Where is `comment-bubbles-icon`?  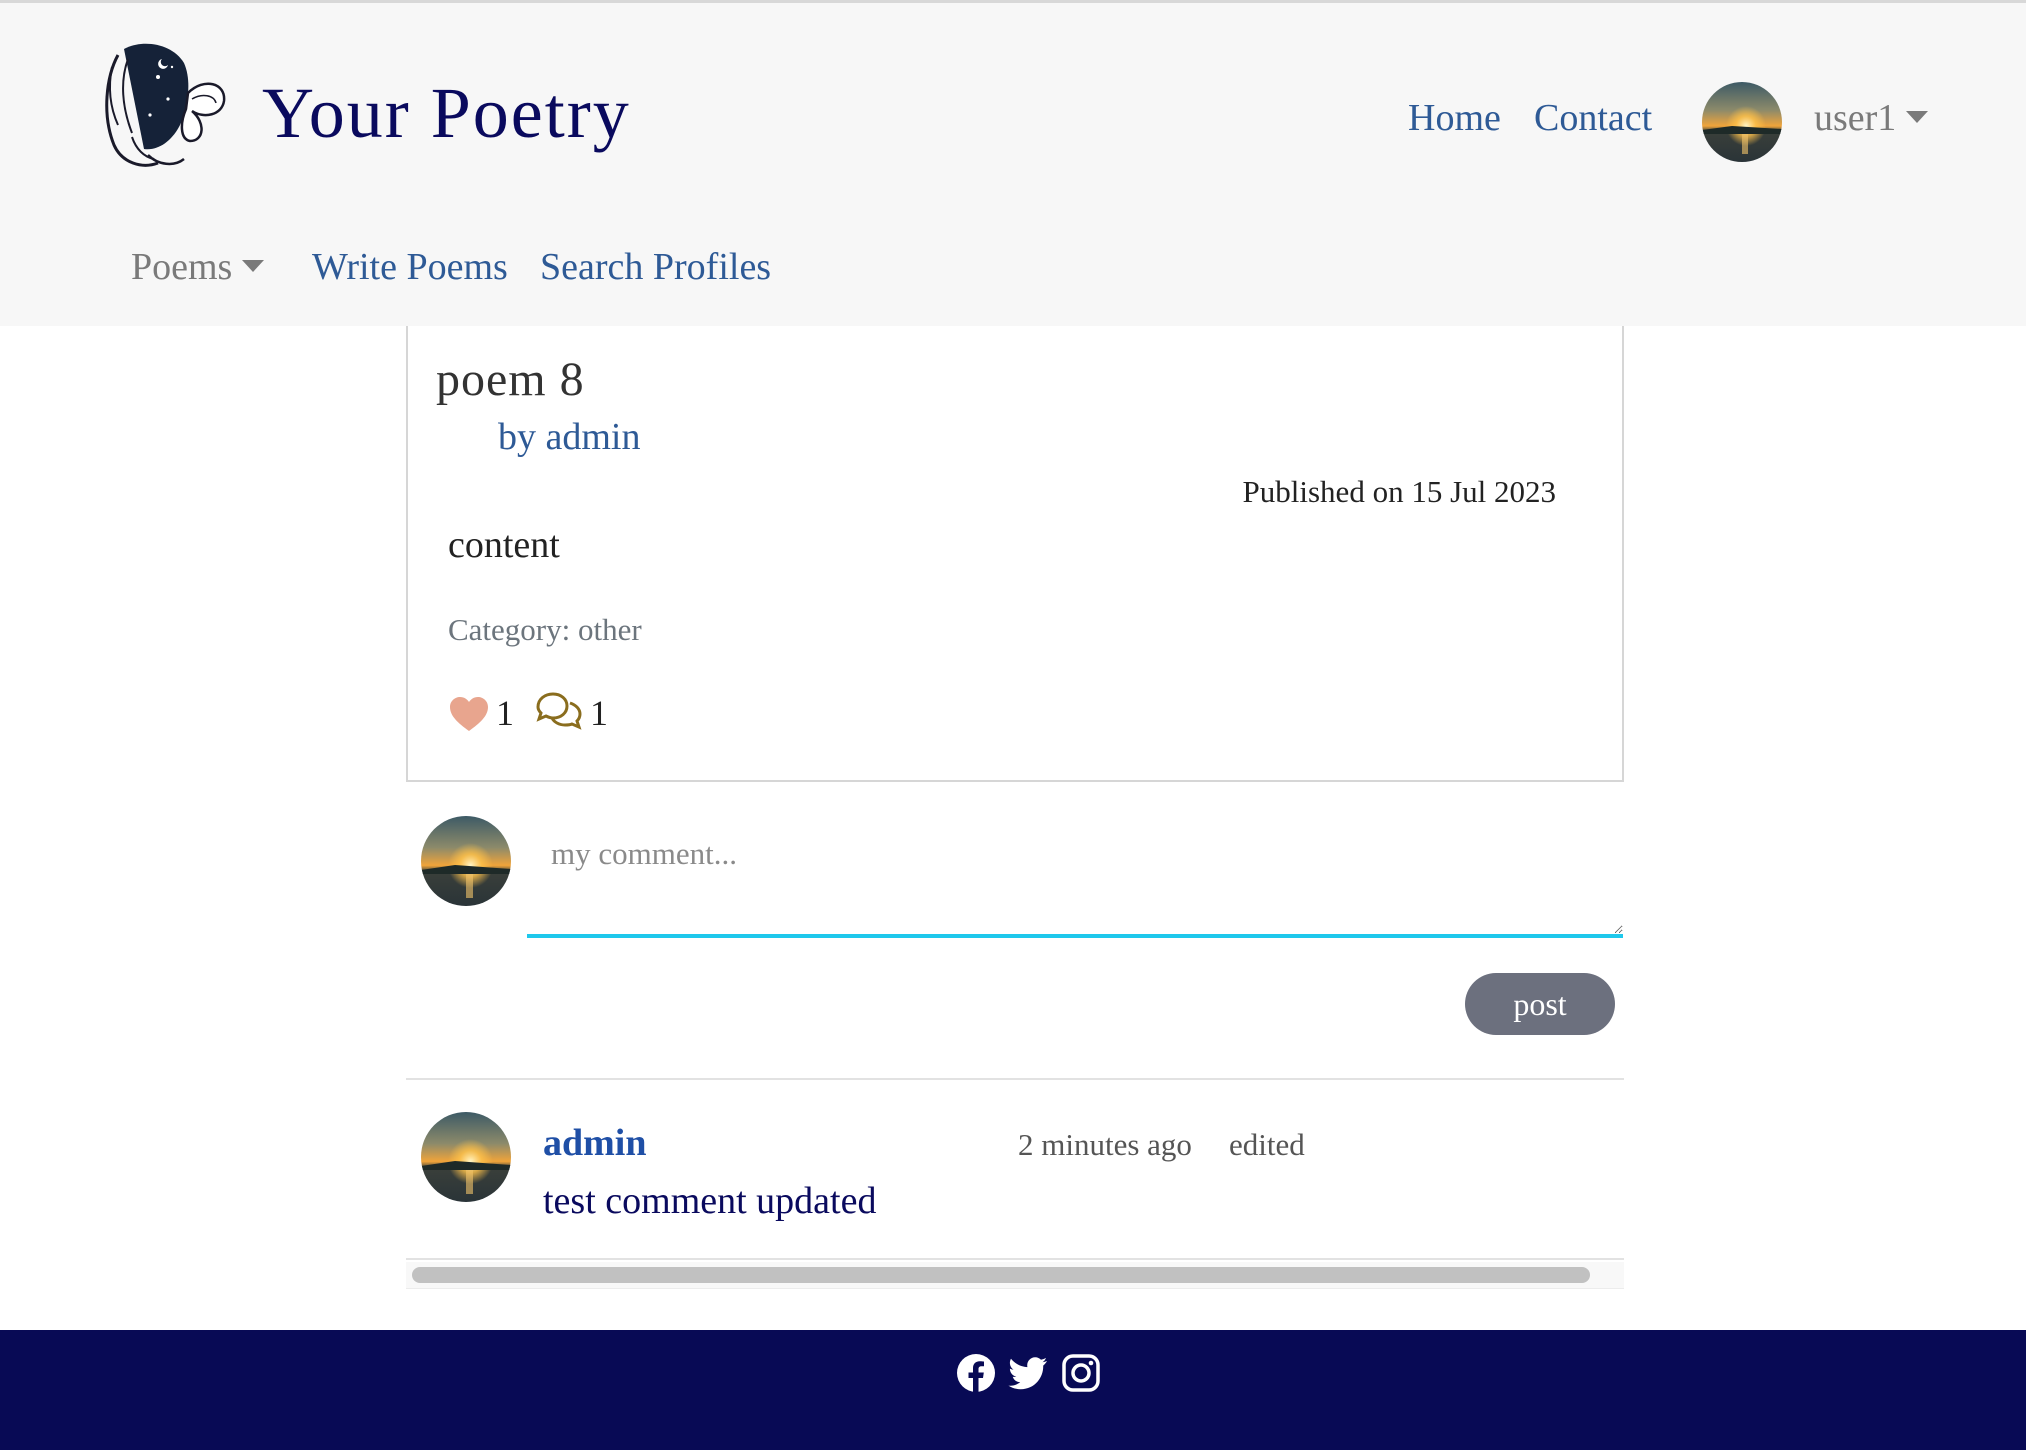 comment-bubbles-icon is located at coordinates (559, 711).